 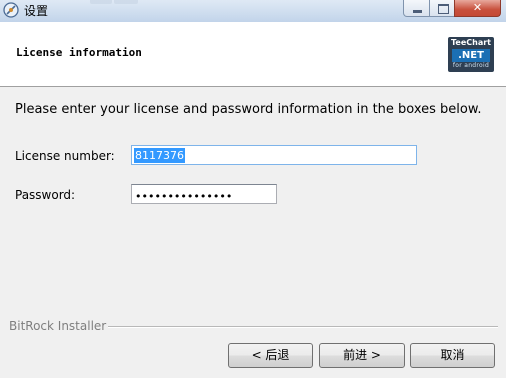 I want to click on license-number-label: License number:, so click(x=65, y=156).